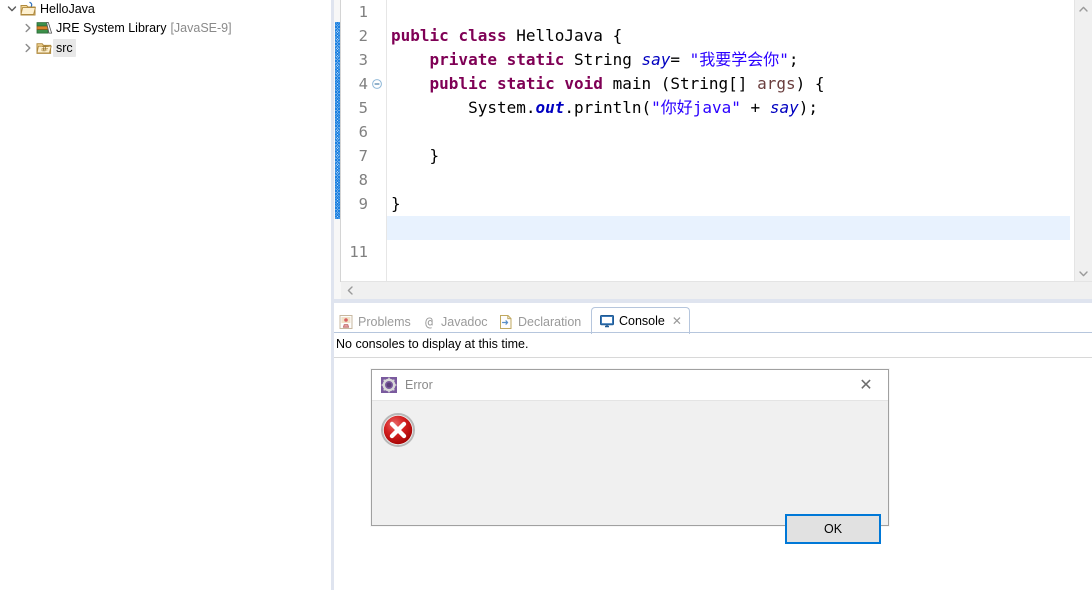 The height and width of the screenshot is (590, 1092). Describe the element at coordinates (583, 83) in the screenshot. I see `code-token: void` at that location.